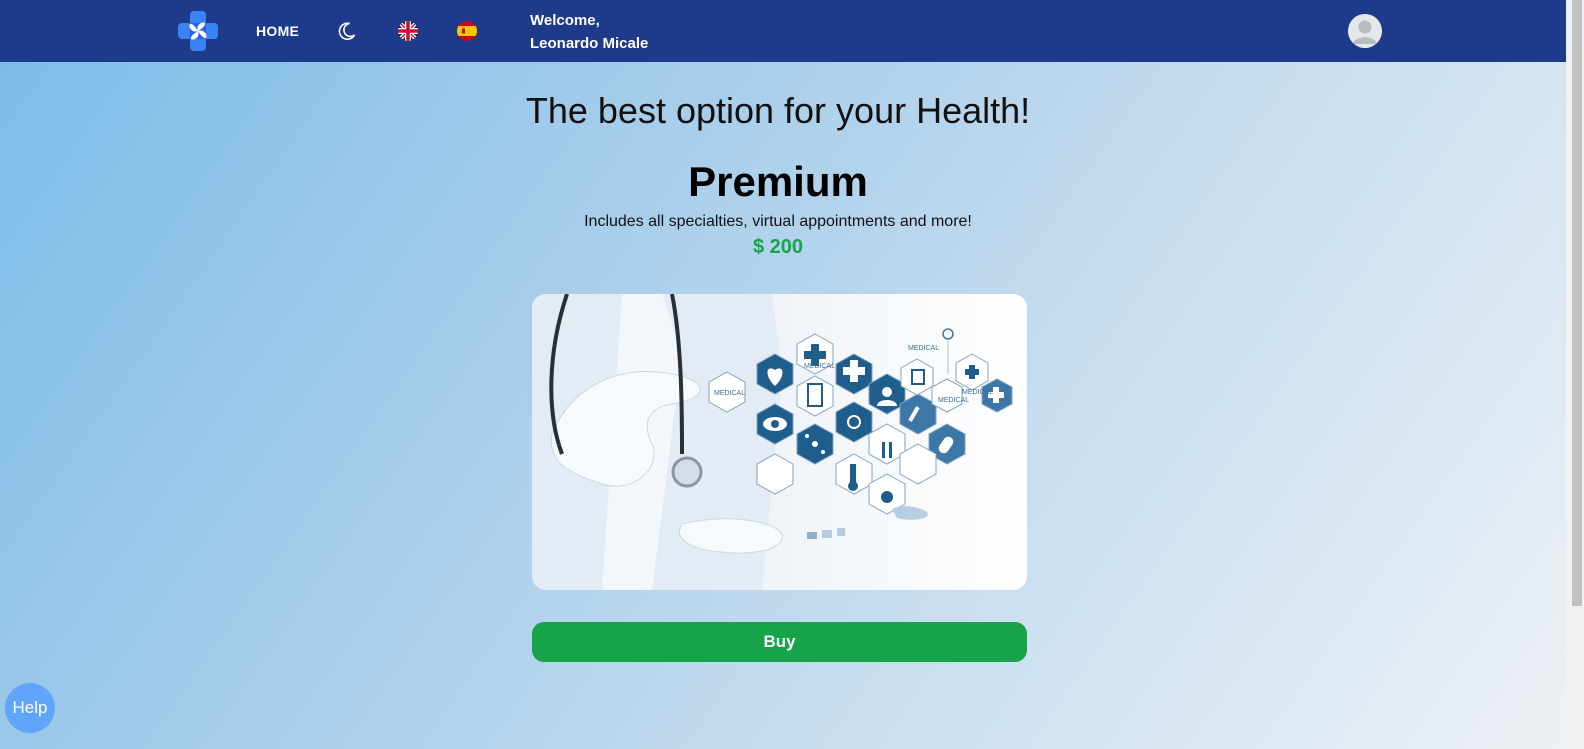  I want to click on scrollbar-track, so click(1575, 374).